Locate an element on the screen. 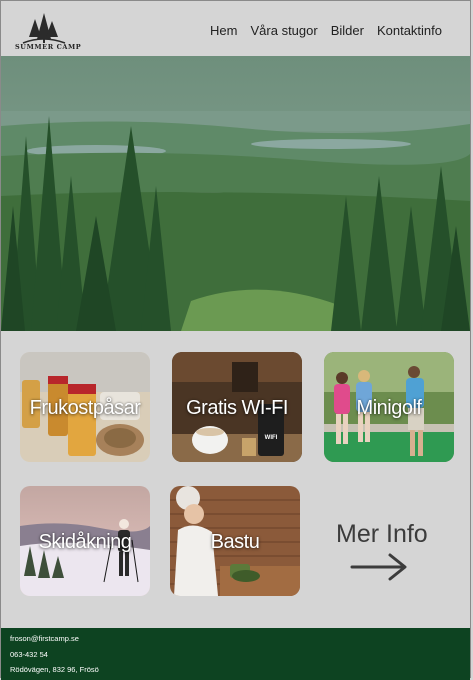  footer-phone: 063-432 54 is located at coordinates (29, 654).